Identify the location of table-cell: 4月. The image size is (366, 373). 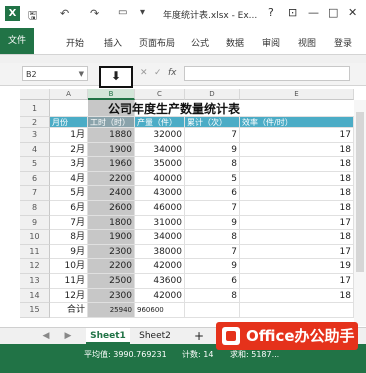
(69, 179).